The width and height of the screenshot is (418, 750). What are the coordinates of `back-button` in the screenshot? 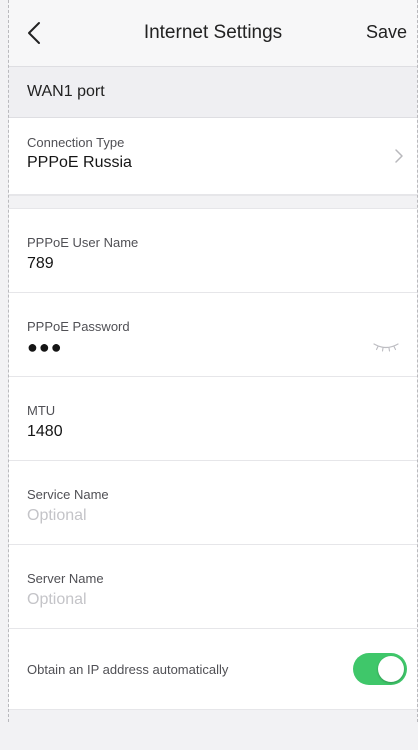 It's located at (34, 33).